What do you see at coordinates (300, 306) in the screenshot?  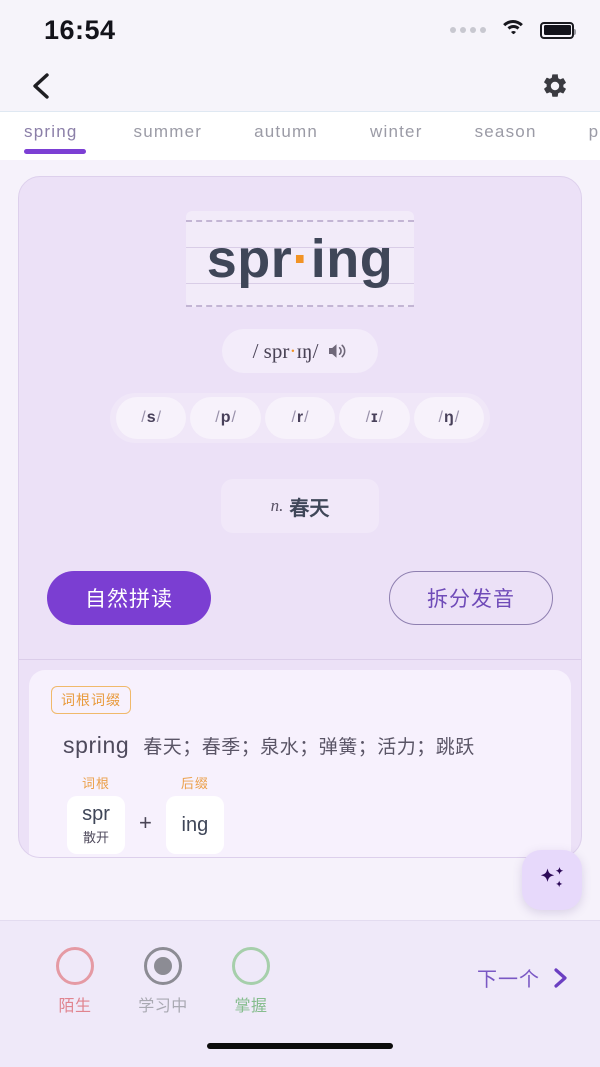 I see `rule-line-bottom` at bounding box center [300, 306].